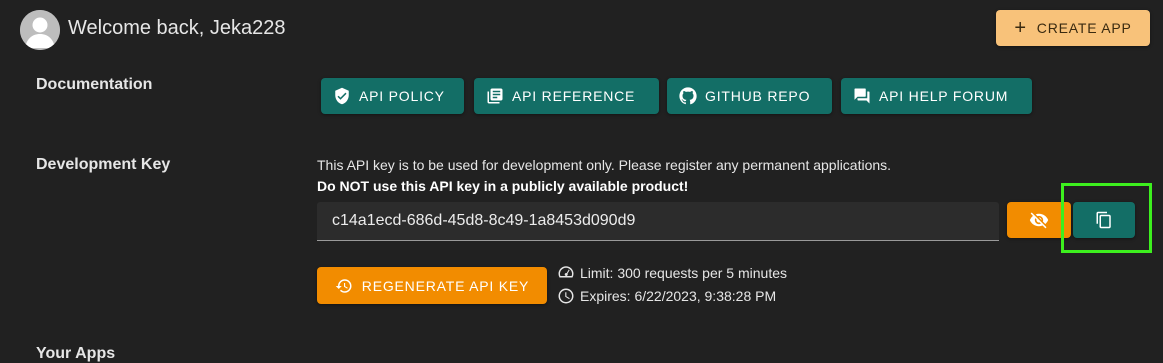 The width and height of the screenshot is (1163, 363). Describe the element at coordinates (484, 220) in the screenshot. I see `api-key-value: c14a1ecd-686d-45d8-8c49-1a8453d090d9` at that location.